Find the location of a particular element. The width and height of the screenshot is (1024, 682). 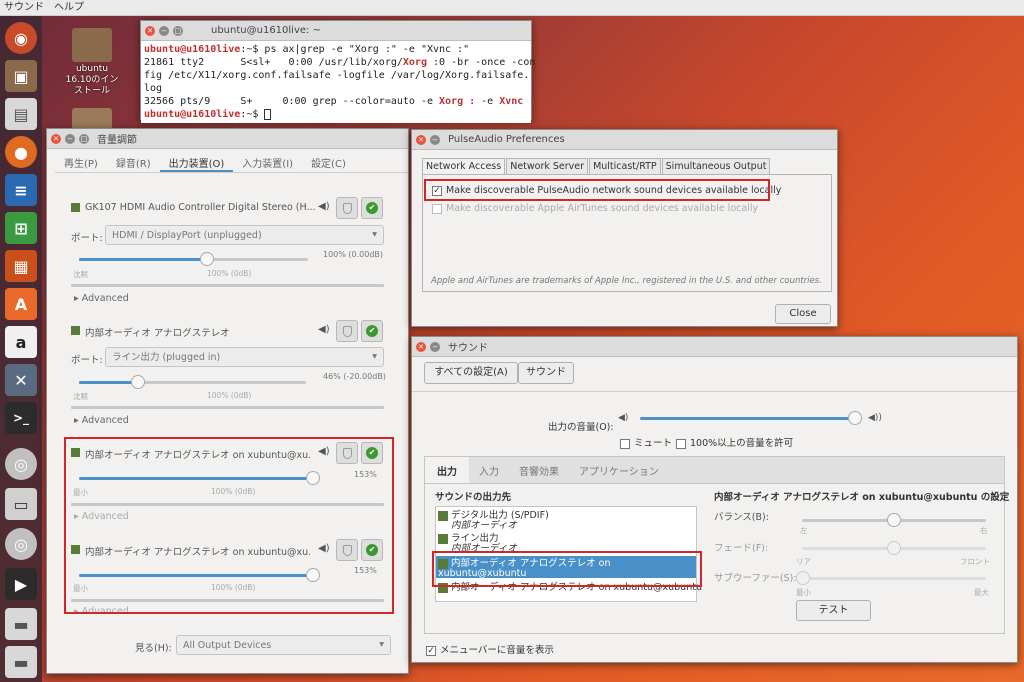

pulse-titlebar: ✕ − PulseAudio Preferences is located at coordinates (624, 140).